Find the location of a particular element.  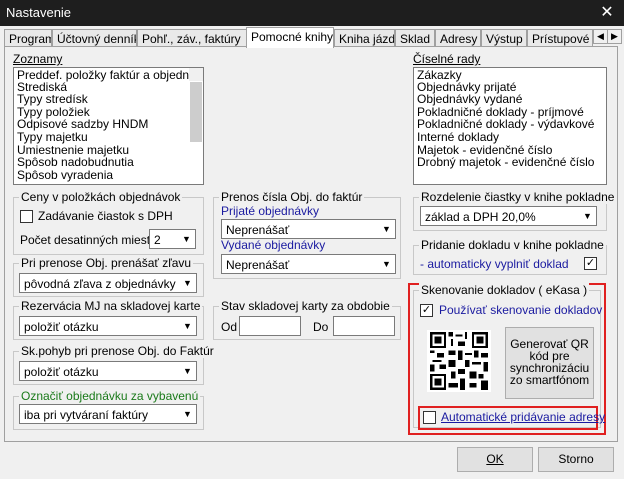

oznacit-title: Označiť objednávku za vybavenú is located at coordinates (110, 396).